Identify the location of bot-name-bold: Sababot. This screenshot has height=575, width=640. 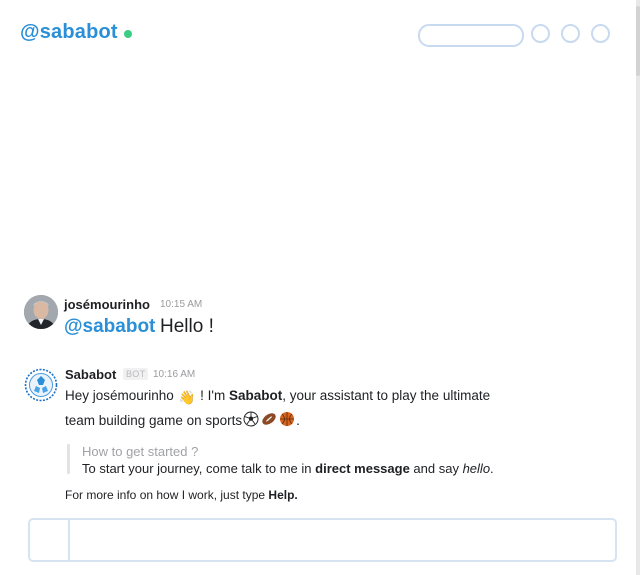
(255, 395).